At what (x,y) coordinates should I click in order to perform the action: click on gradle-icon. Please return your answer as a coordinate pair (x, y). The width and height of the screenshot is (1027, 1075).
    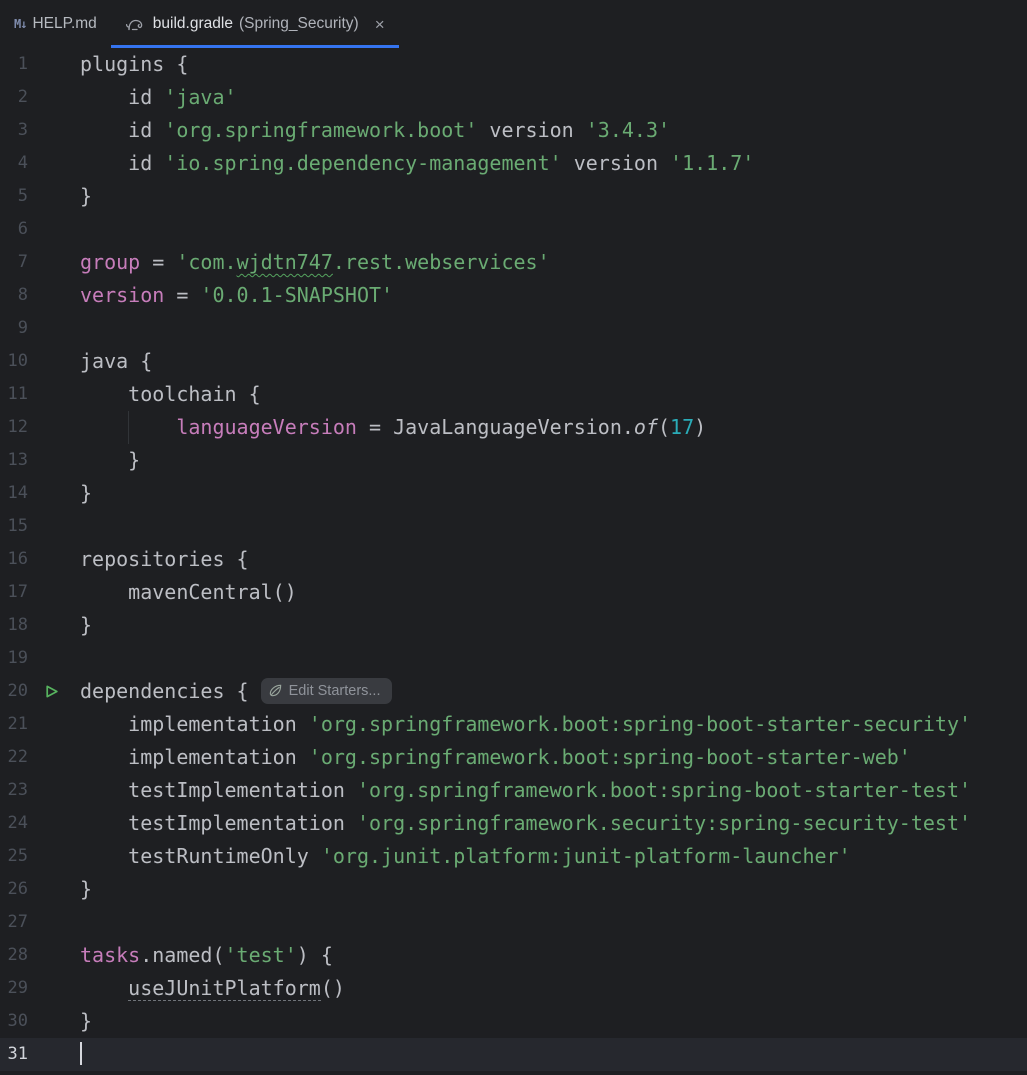
    Looking at the image, I should click on (135, 24).